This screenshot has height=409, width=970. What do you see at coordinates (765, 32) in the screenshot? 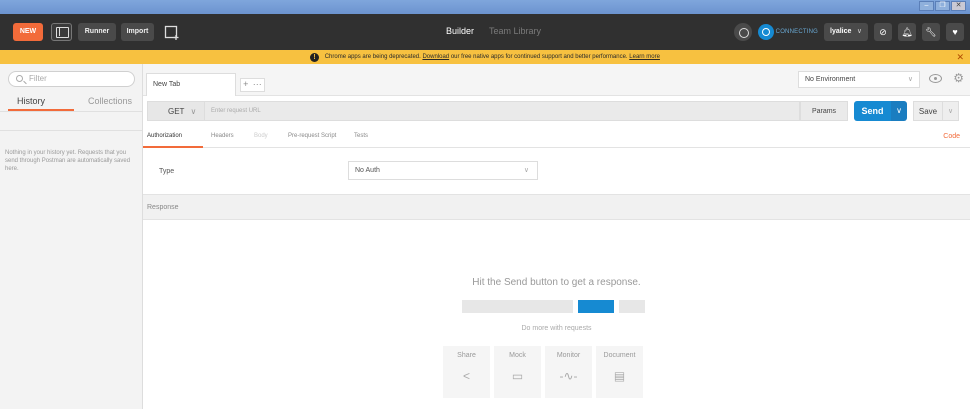
I see `sync-status-icon` at bounding box center [765, 32].